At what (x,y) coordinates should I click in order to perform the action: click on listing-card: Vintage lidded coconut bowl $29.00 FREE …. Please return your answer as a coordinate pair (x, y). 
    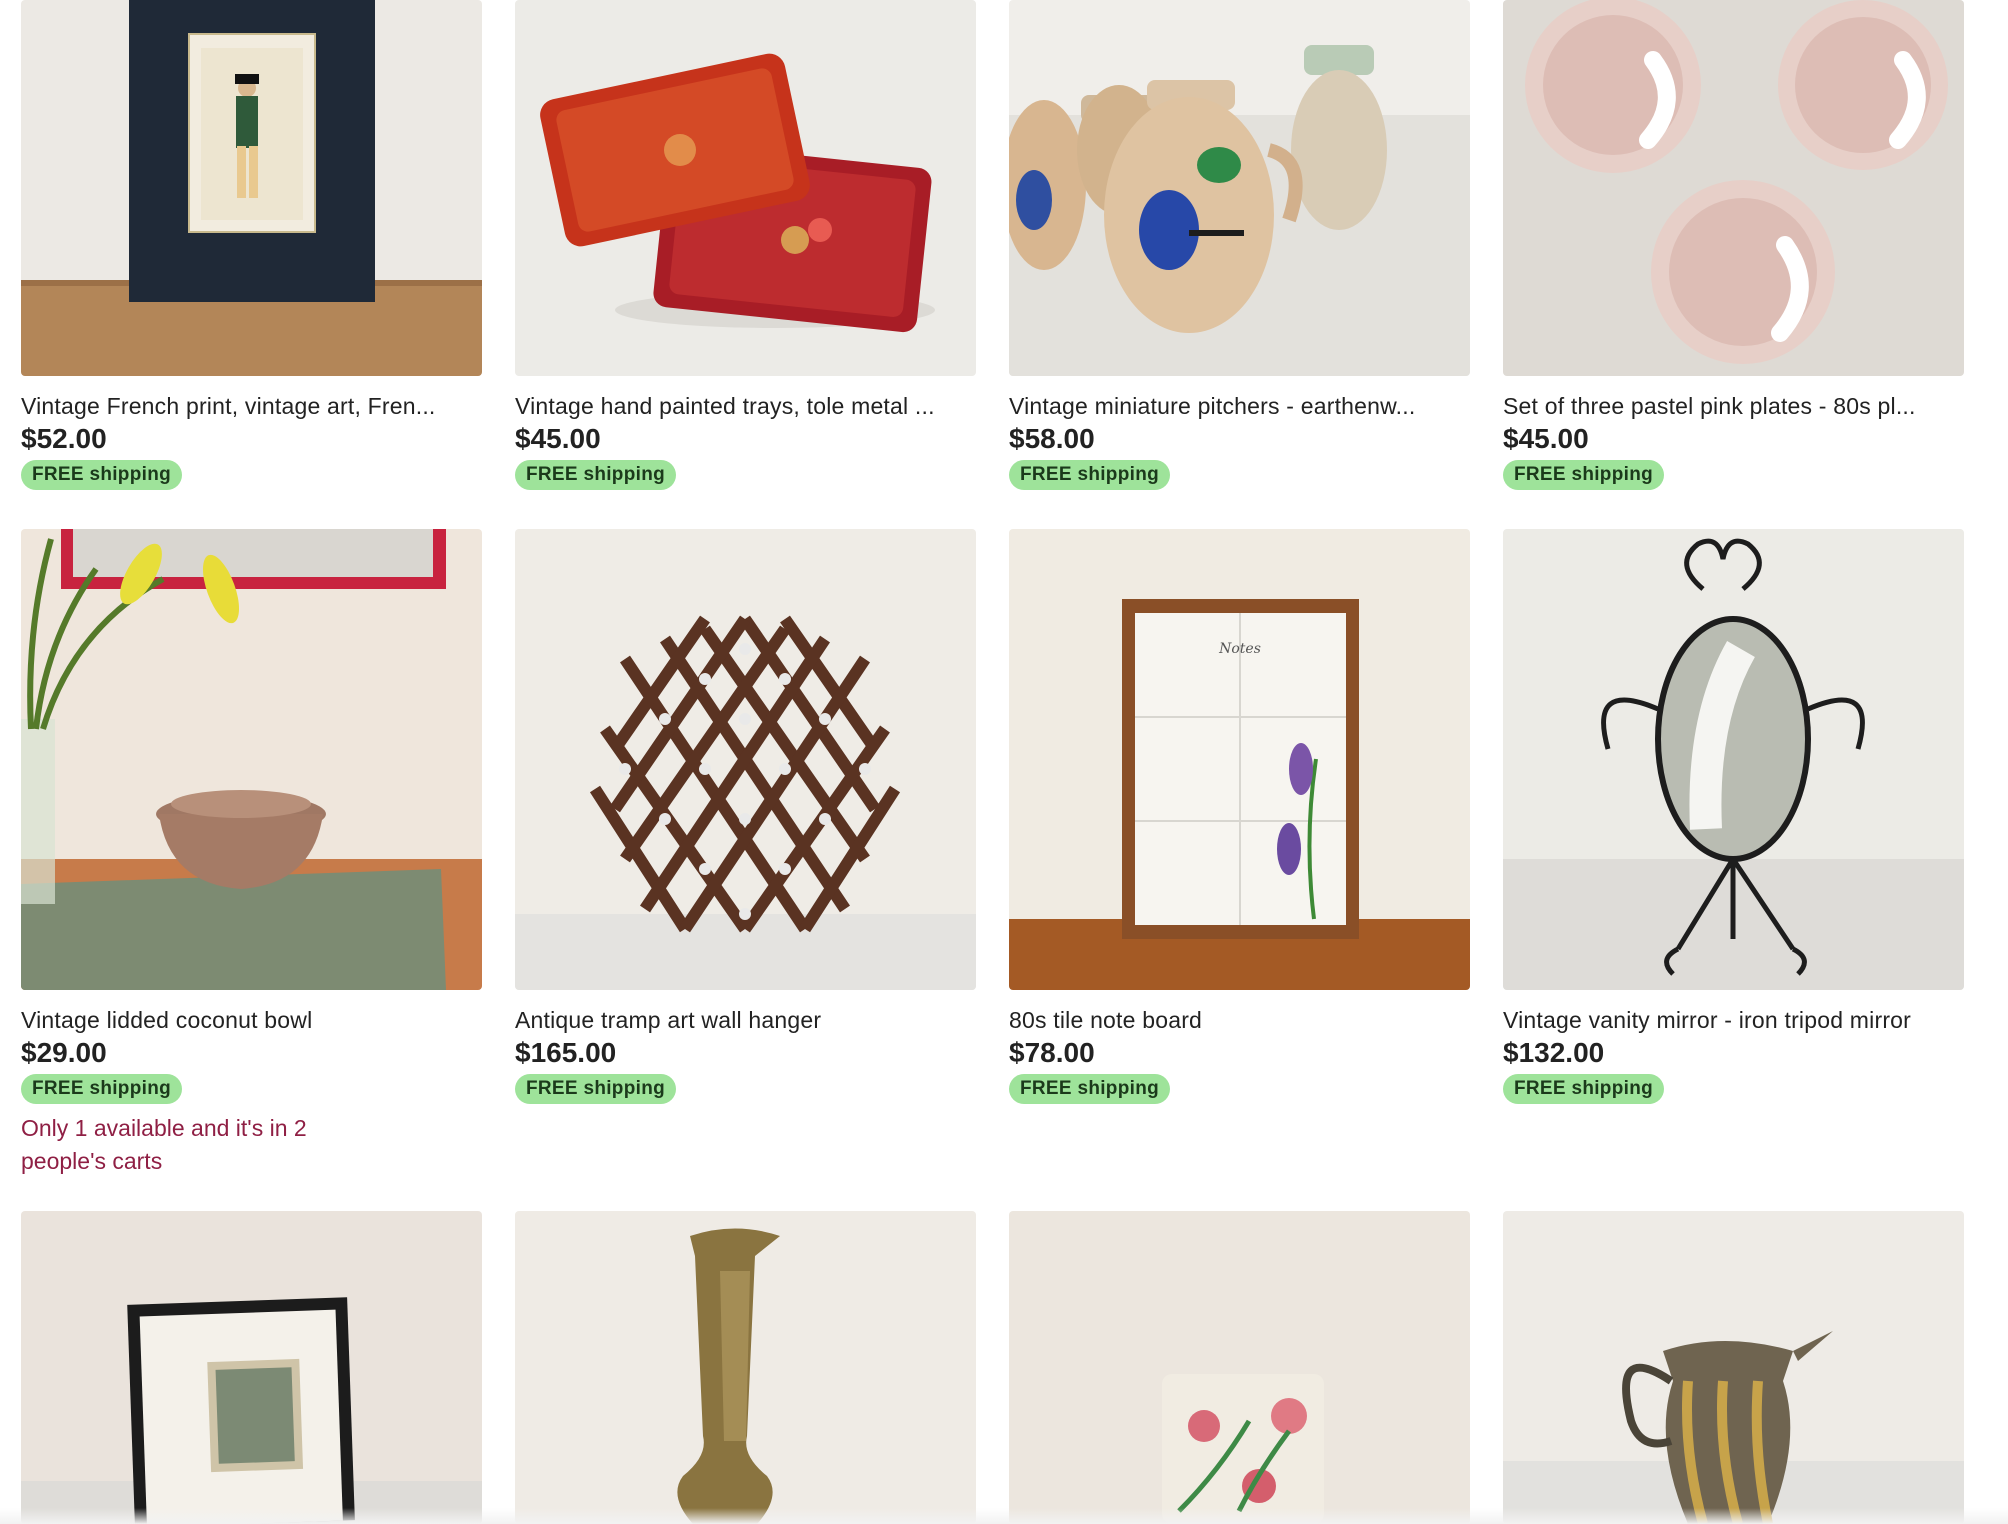
    Looking at the image, I should click on (251, 853).